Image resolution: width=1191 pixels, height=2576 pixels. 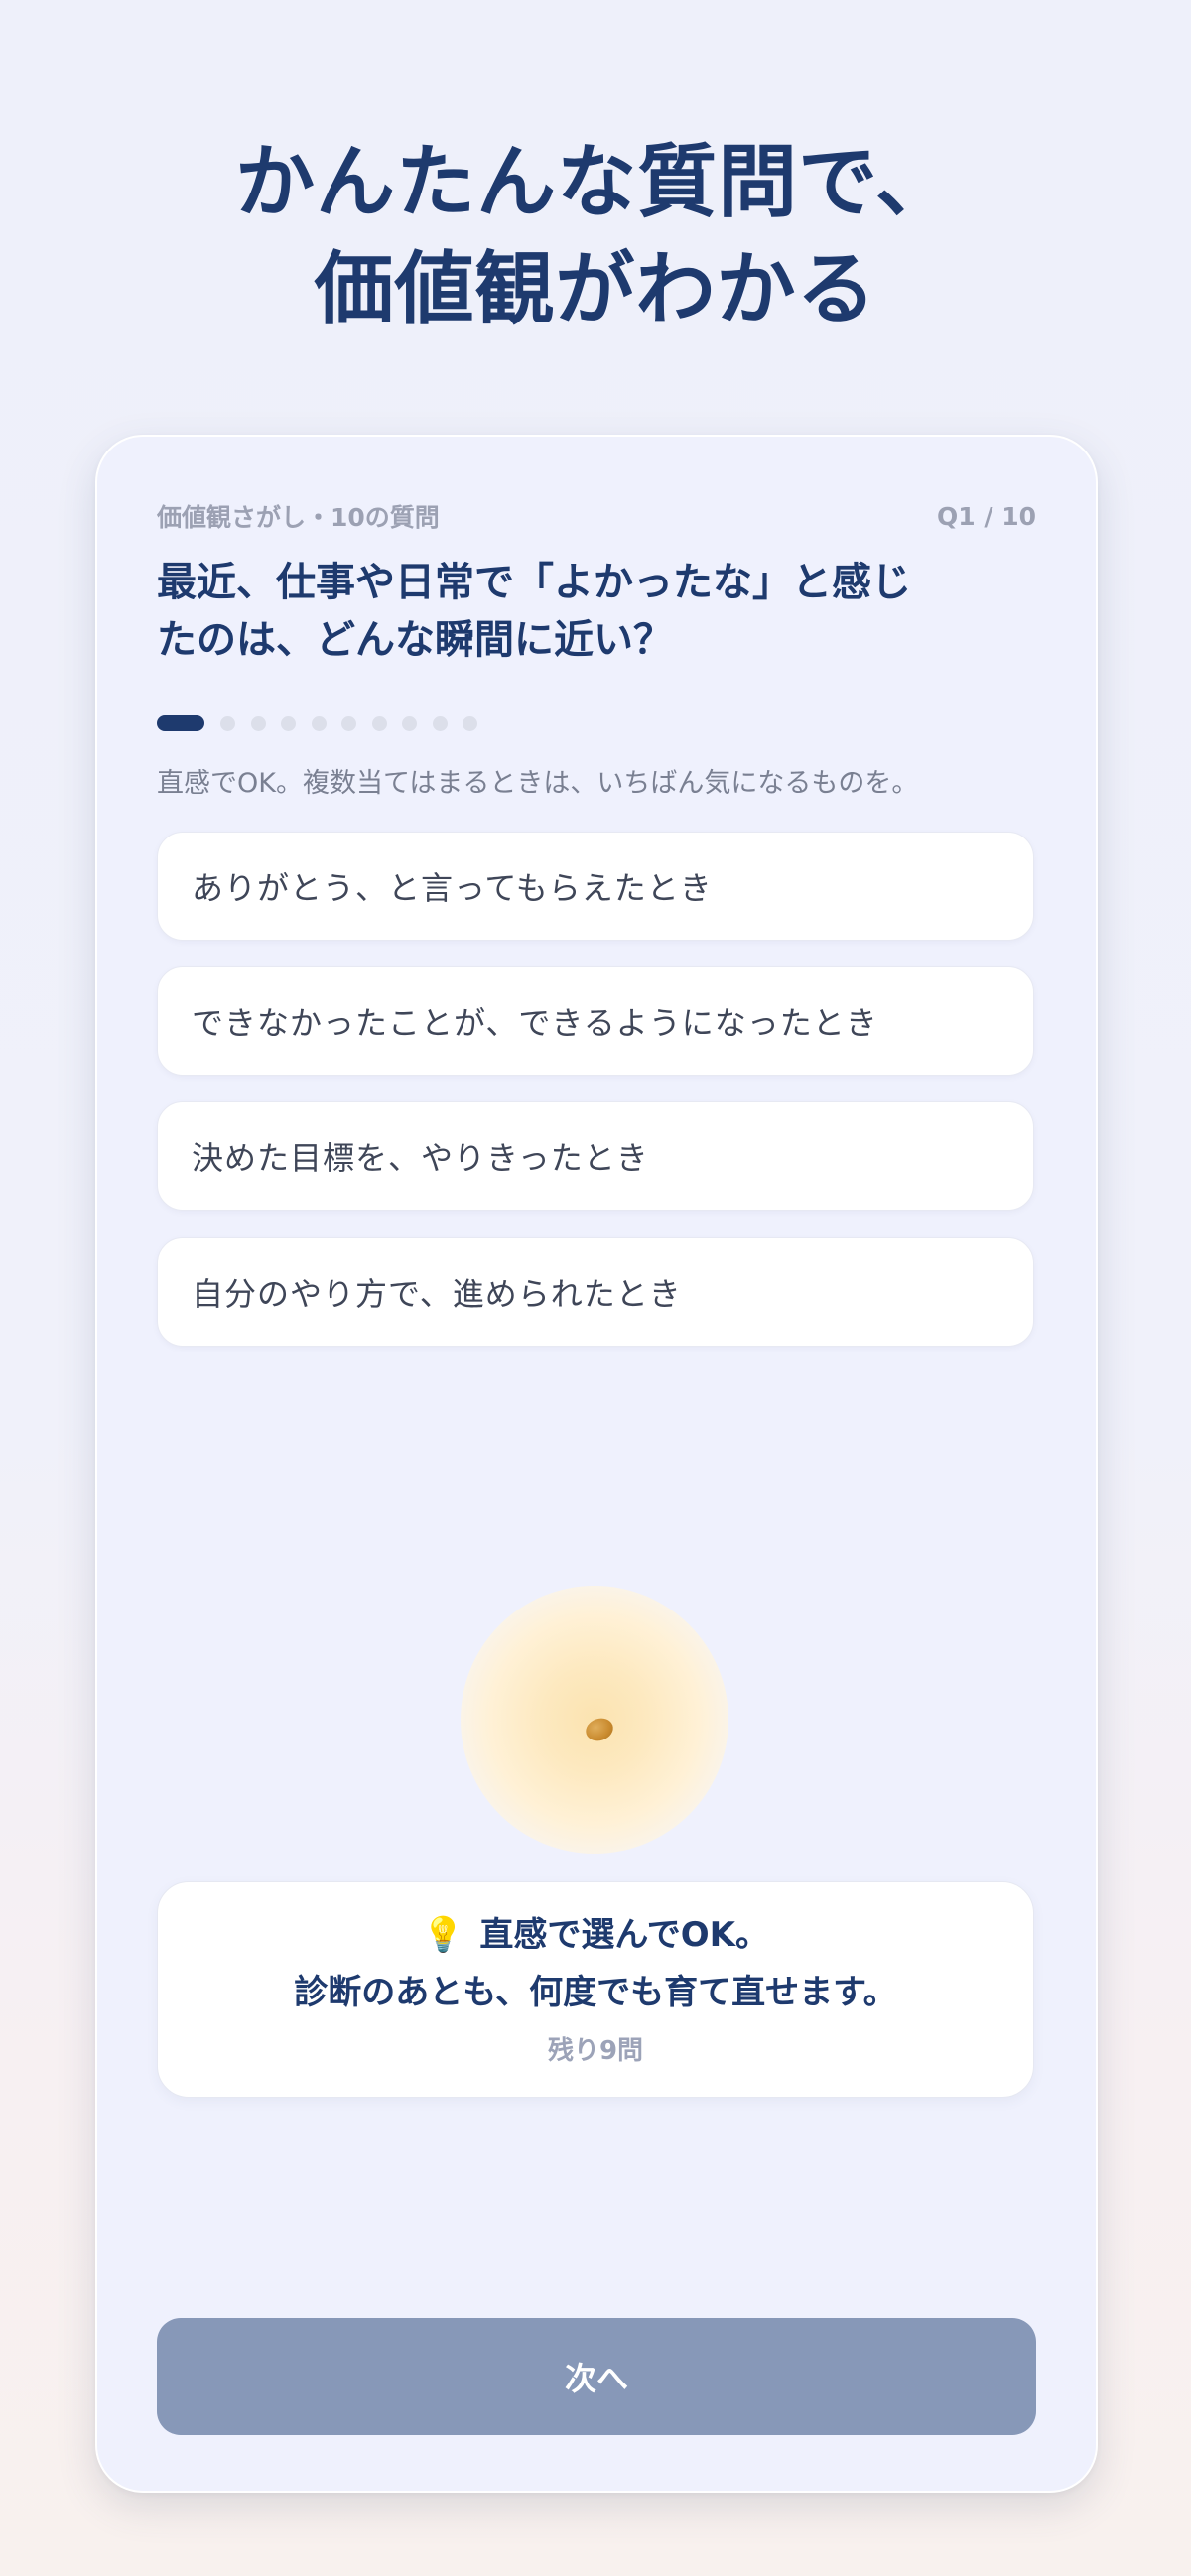 What do you see at coordinates (443, 1935) in the screenshot?
I see `lightbulb-icon: 💡` at bounding box center [443, 1935].